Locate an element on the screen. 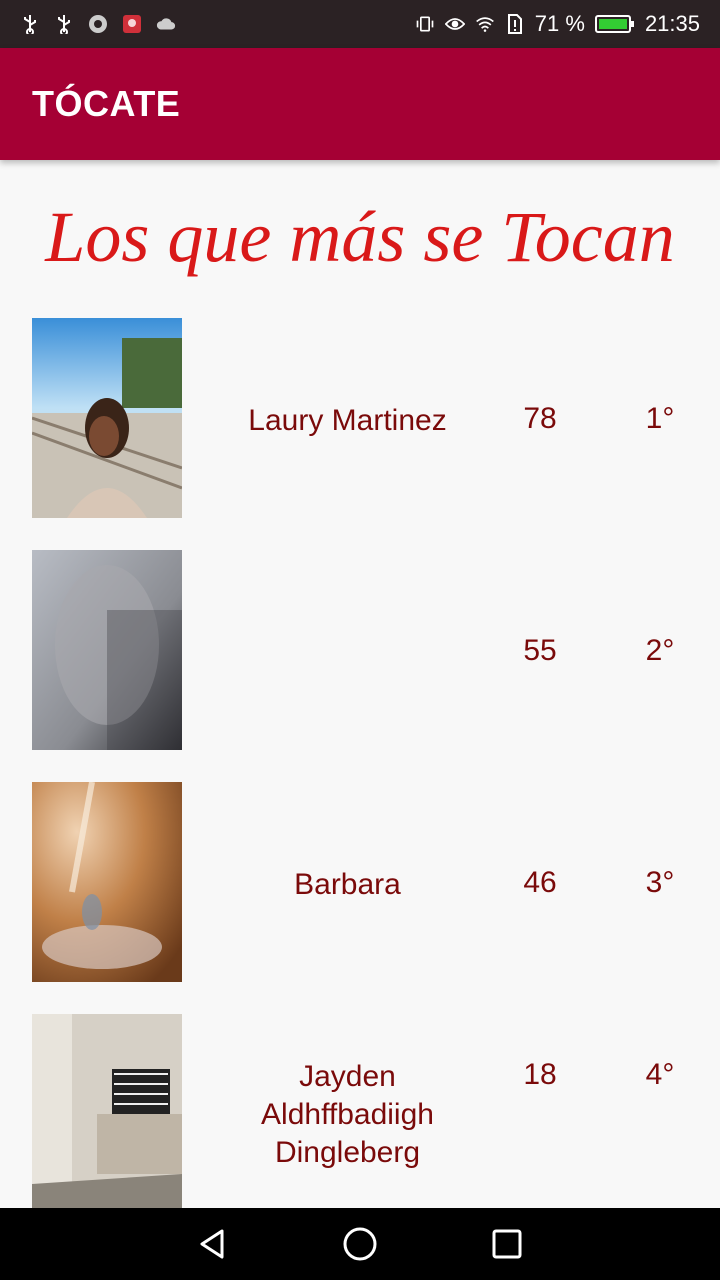 This screenshot has height=1280, width=720. clock: 21:35 is located at coordinates (672, 23).